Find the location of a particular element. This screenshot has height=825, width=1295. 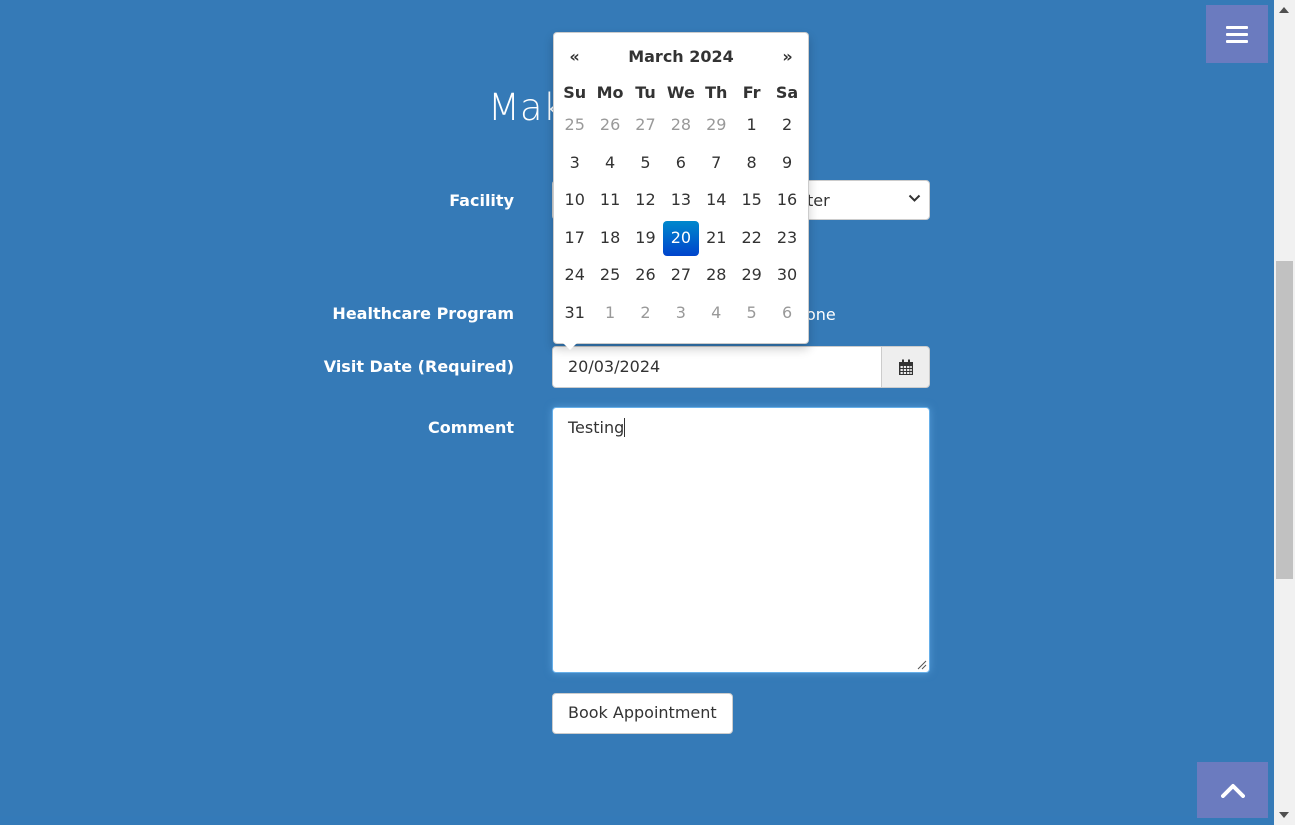

datepicker-month-title: March 2024 is located at coordinates (681, 56).